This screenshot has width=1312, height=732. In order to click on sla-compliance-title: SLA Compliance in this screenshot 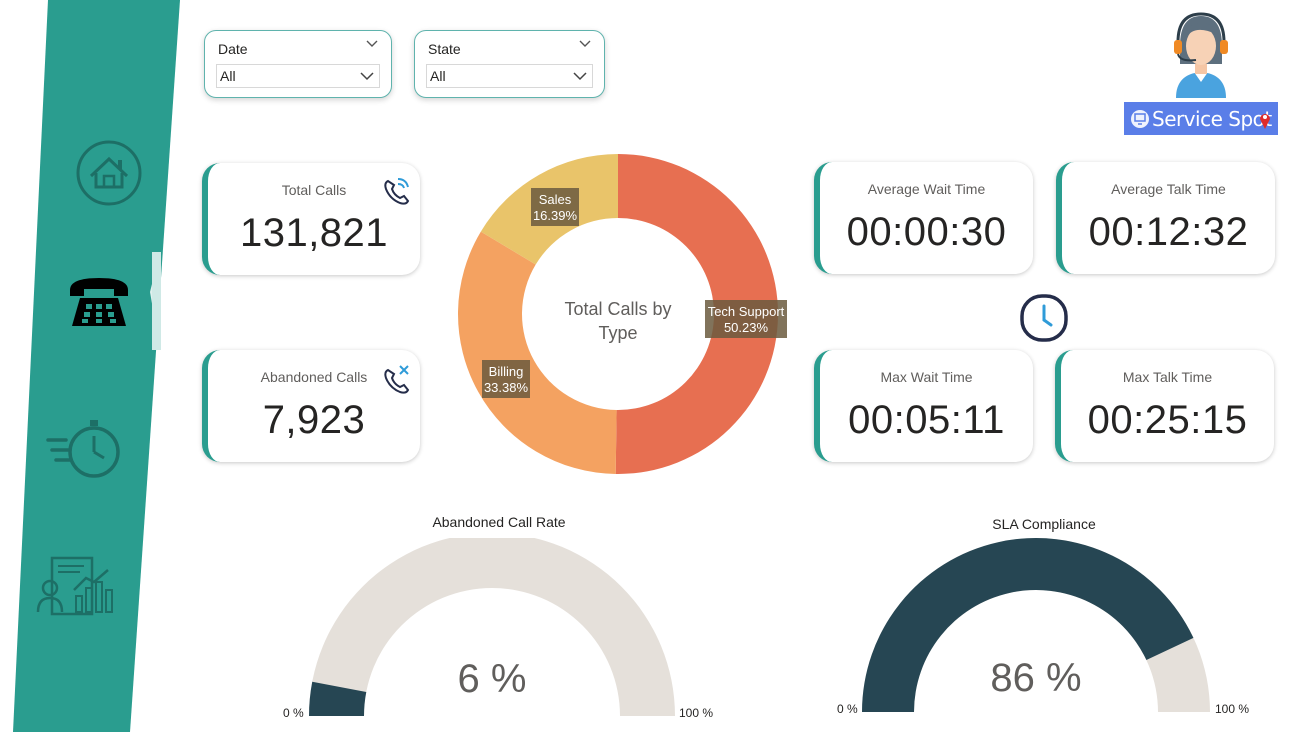, I will do `click(1044, 524)`.